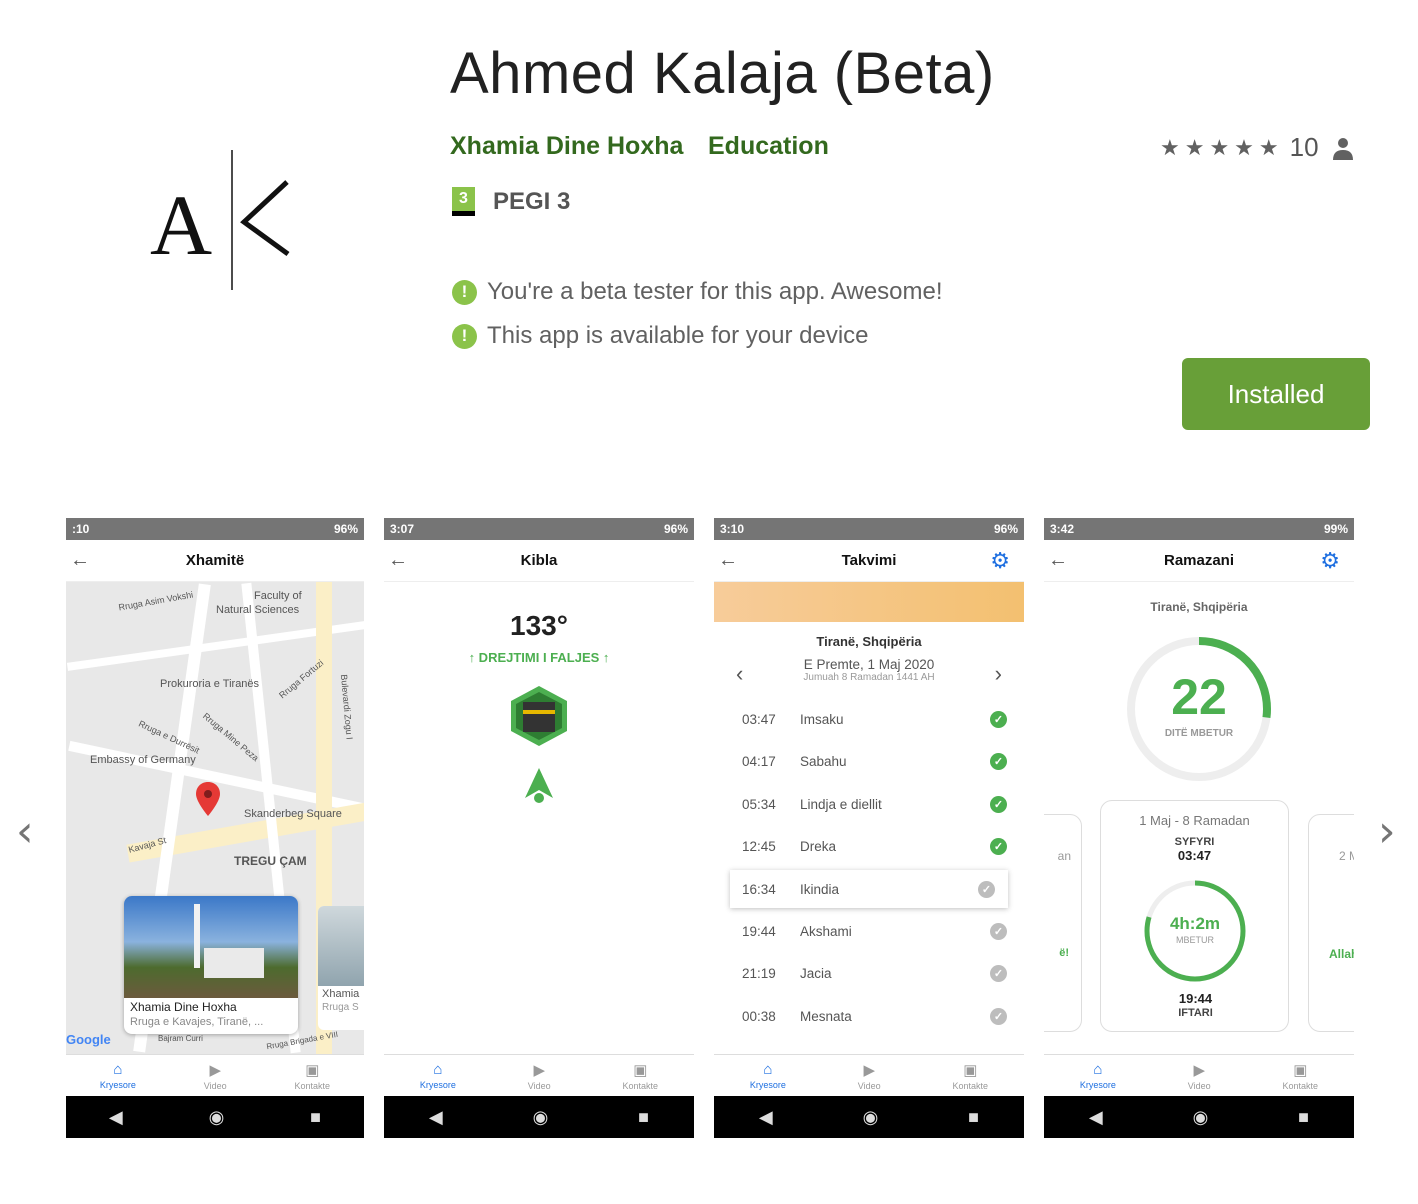 This screenshot has height=1204, width=1418. Describe the element at coordinates (1194, 855) in the screenshot. I see `suhoor-time: 03:47` at that location.